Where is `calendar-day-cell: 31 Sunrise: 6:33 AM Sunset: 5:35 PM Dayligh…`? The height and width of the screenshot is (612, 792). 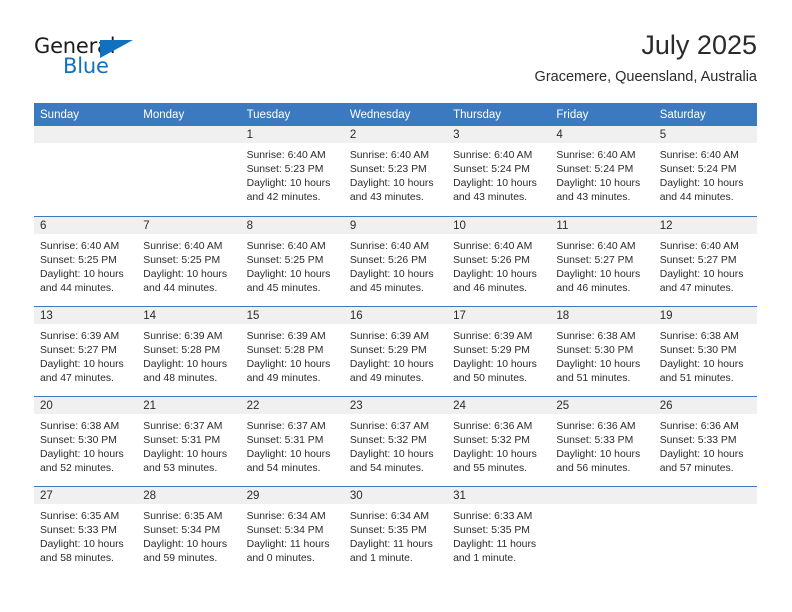
calendar-day-cell: 31 Sunrise: 6:33 AM Sunset: 5:35 PM Dayligh… is located at coordinates (499, 530).